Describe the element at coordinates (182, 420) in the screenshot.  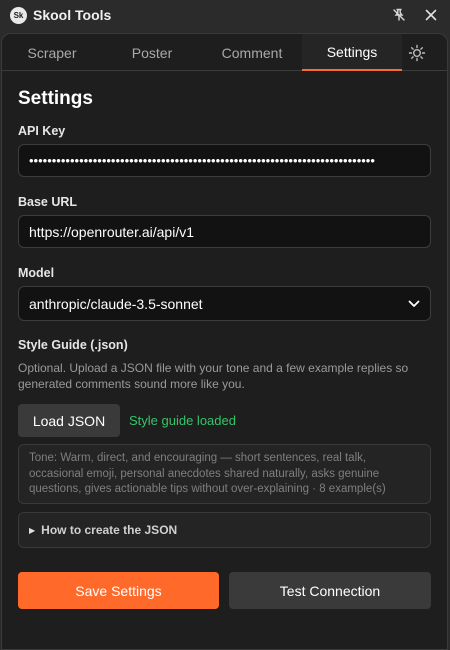
I see `style-guide-status: Style guide loaded` at that location.